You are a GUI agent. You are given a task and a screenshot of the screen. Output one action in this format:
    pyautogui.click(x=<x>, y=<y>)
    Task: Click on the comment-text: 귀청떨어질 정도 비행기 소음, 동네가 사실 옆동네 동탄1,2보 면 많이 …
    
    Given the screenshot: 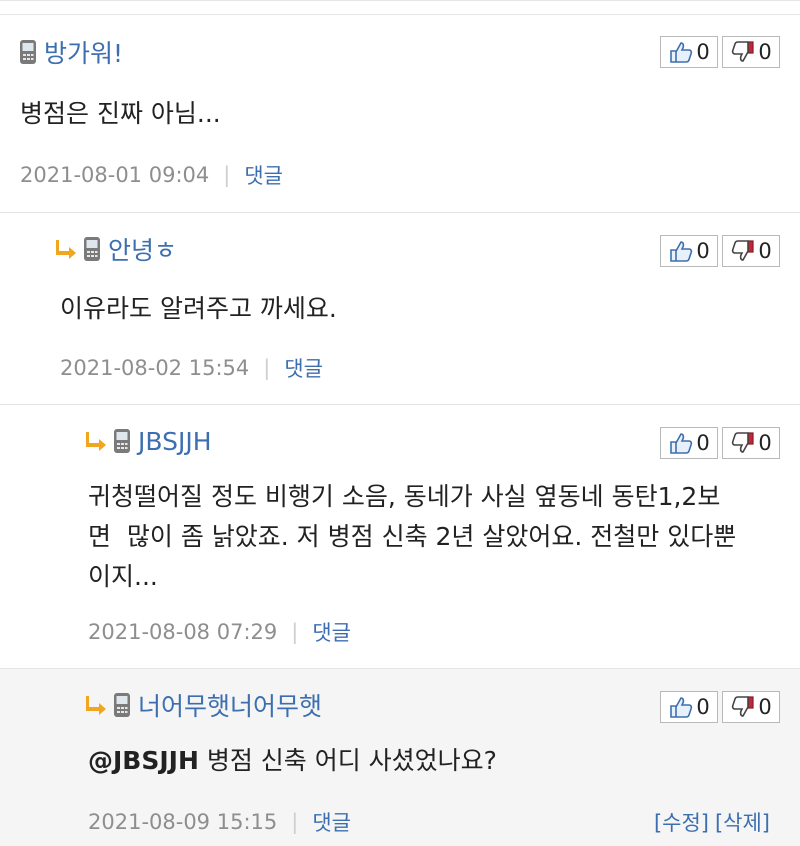 What is the action you would take?
    pyautogui.click(x=433, y=537)
    